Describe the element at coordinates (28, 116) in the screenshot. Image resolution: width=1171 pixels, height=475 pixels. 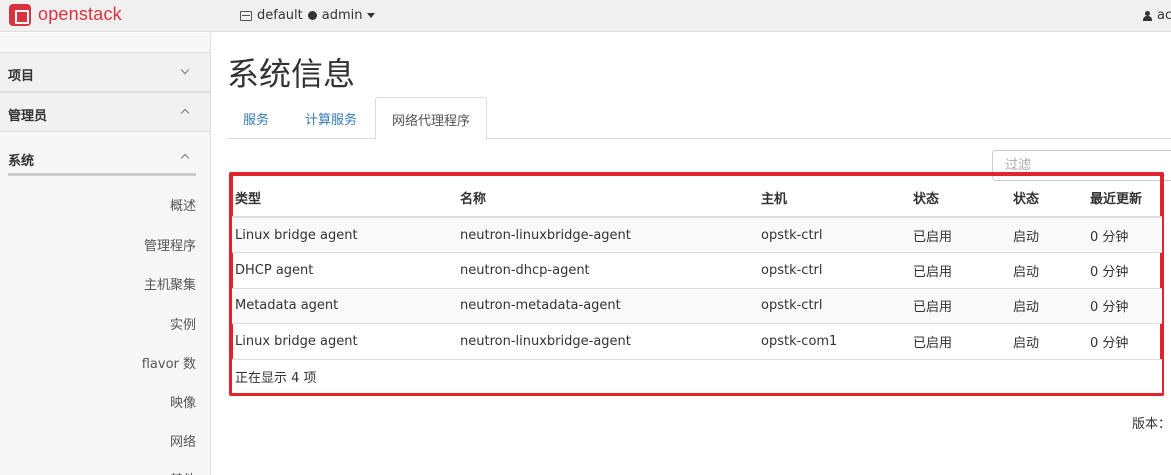
I see `sidebar-section-label: 管理员` at that location.